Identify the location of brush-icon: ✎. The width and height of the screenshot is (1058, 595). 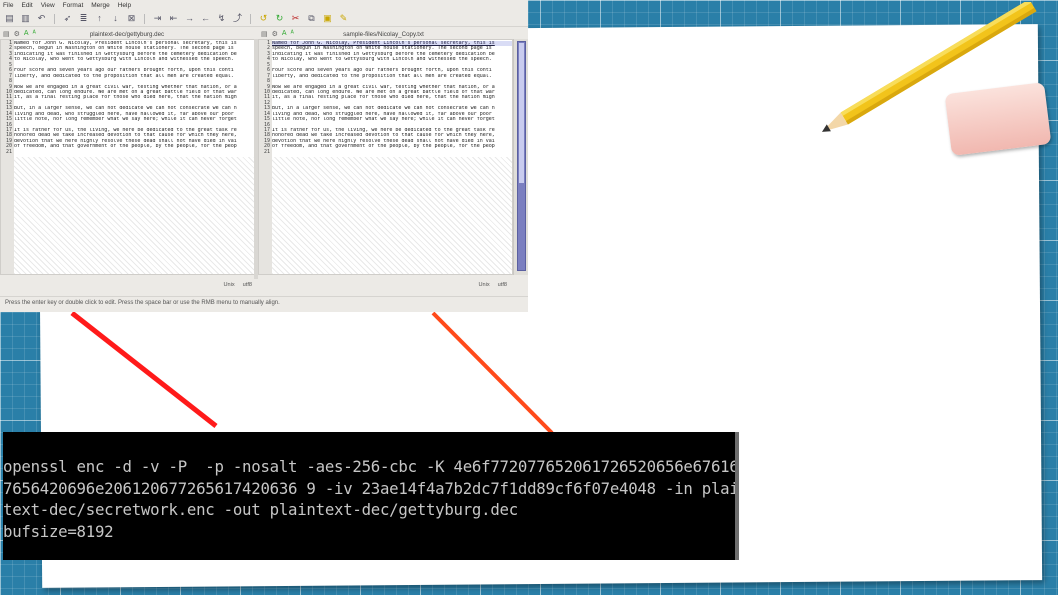
(343, 18).